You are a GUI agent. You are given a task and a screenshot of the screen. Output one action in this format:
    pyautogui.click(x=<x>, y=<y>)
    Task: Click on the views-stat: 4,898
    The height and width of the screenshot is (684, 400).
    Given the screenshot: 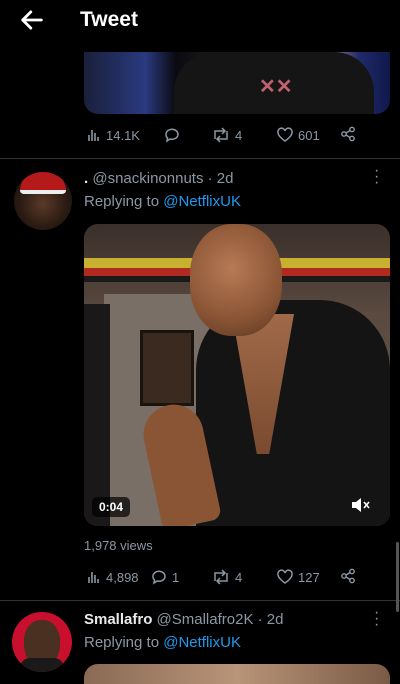 What is the action you would take?
    pyautogui.click(x=112, y=577)
    